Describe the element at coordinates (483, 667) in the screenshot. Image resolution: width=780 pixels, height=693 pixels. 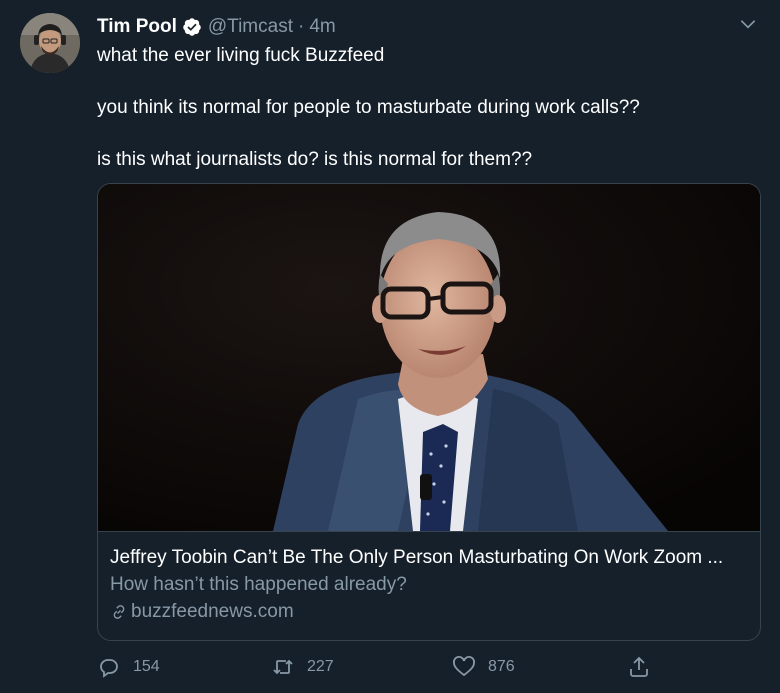
I see `like-button: 876` at that location.